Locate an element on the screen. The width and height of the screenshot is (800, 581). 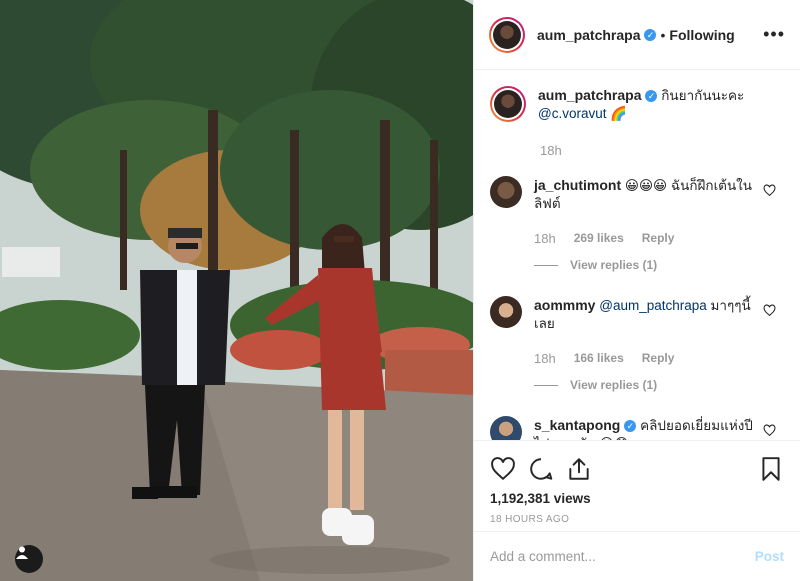
comment-text: ja_chutimont 😀😀😀 ฉันก็ฝึกเต้นในลิฟต์ is located at coordinates (646, 194).